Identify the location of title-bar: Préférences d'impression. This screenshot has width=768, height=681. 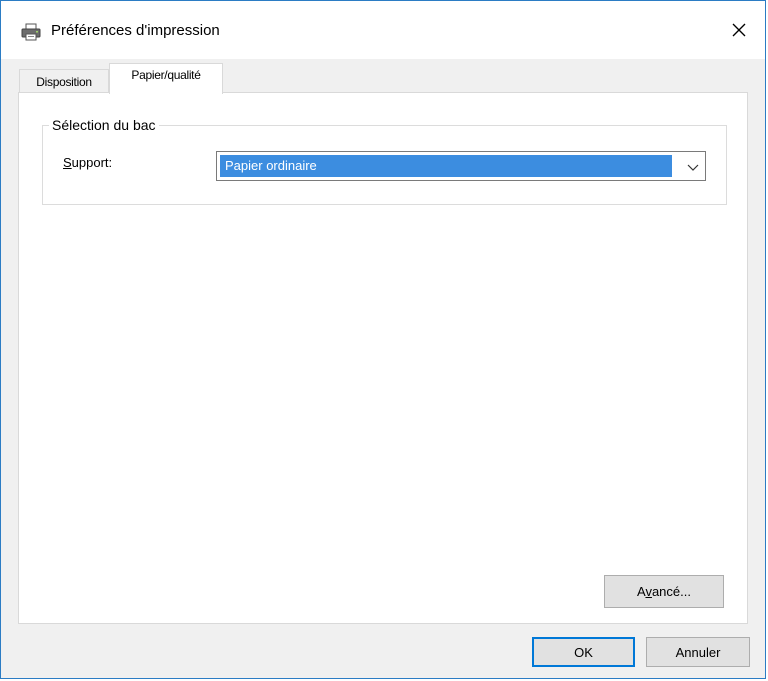
(383, 30).